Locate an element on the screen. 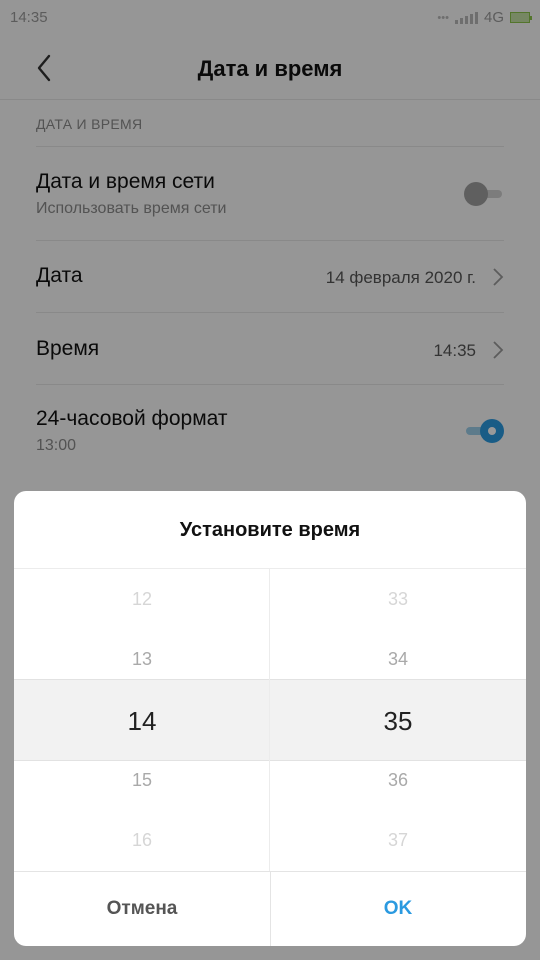 Image resolution: width=540 pixels, height=960 pixels. ok-button: OK is located at coordinates (398, 909).